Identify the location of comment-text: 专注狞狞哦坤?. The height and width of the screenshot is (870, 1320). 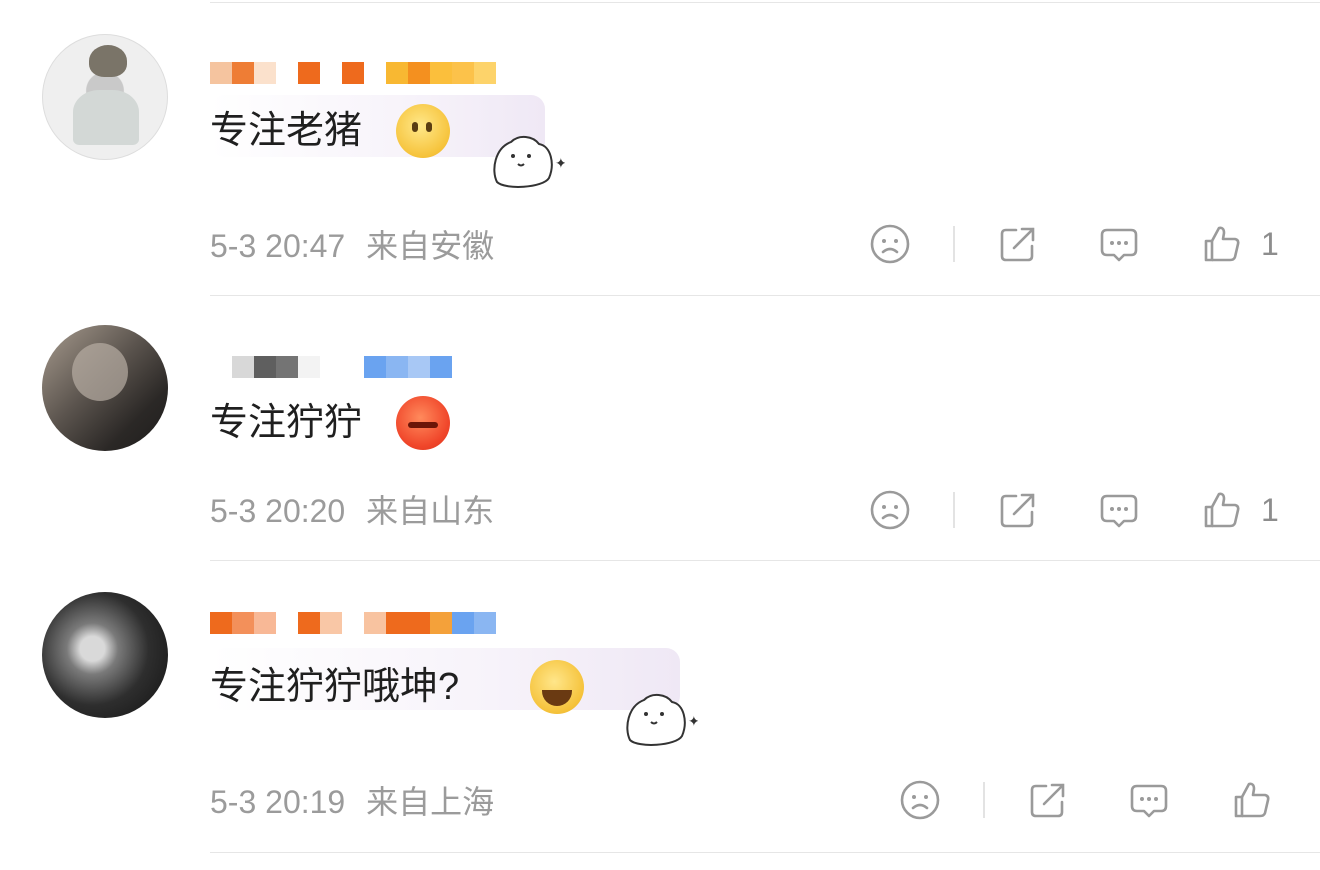
(335, 687).